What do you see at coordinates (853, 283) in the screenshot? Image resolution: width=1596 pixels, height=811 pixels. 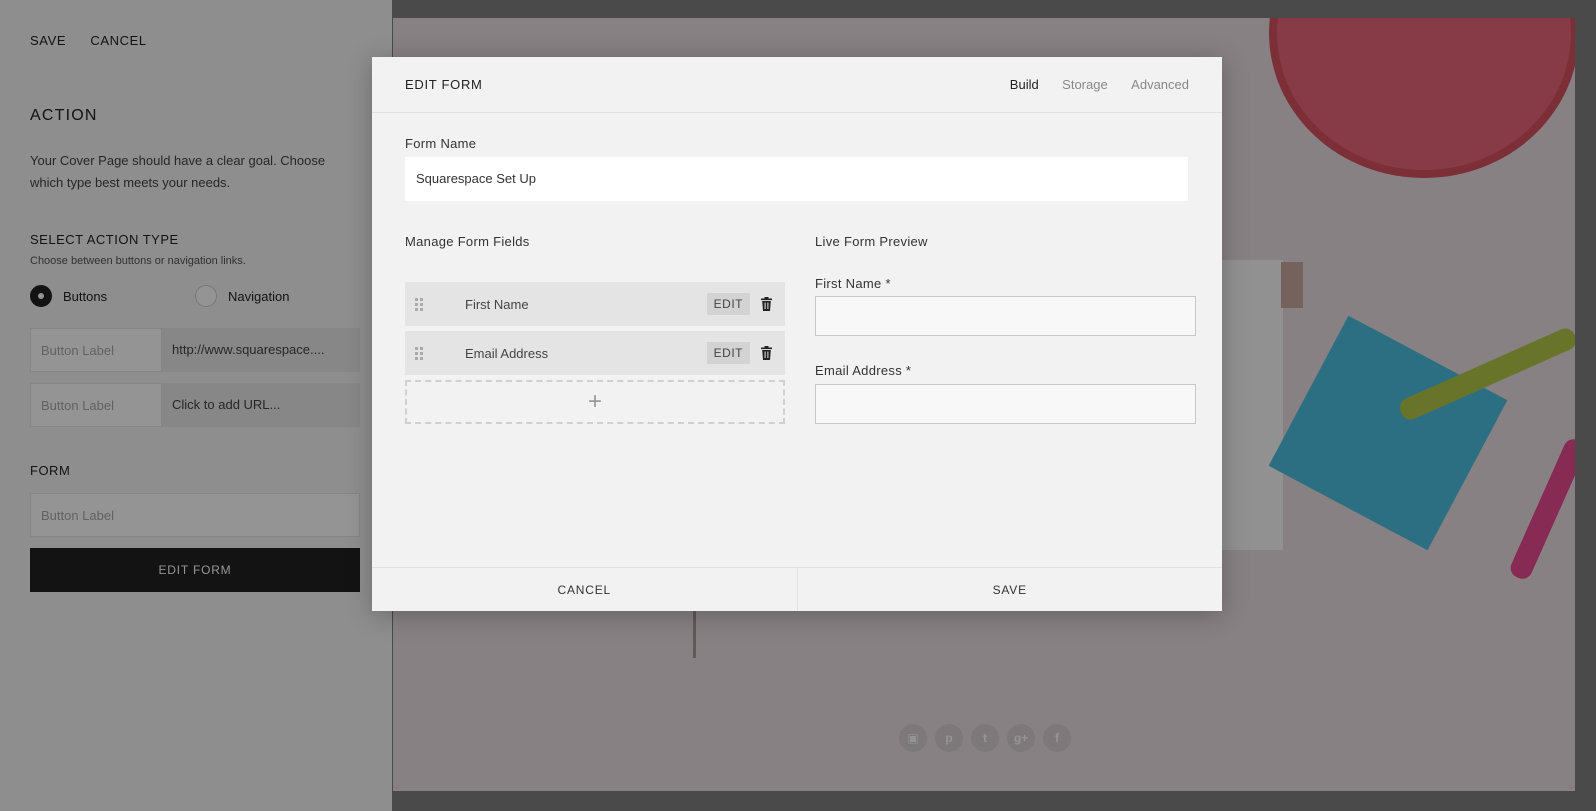 I see `preview-field-label: First Name *` at bounding box center [853, 283].